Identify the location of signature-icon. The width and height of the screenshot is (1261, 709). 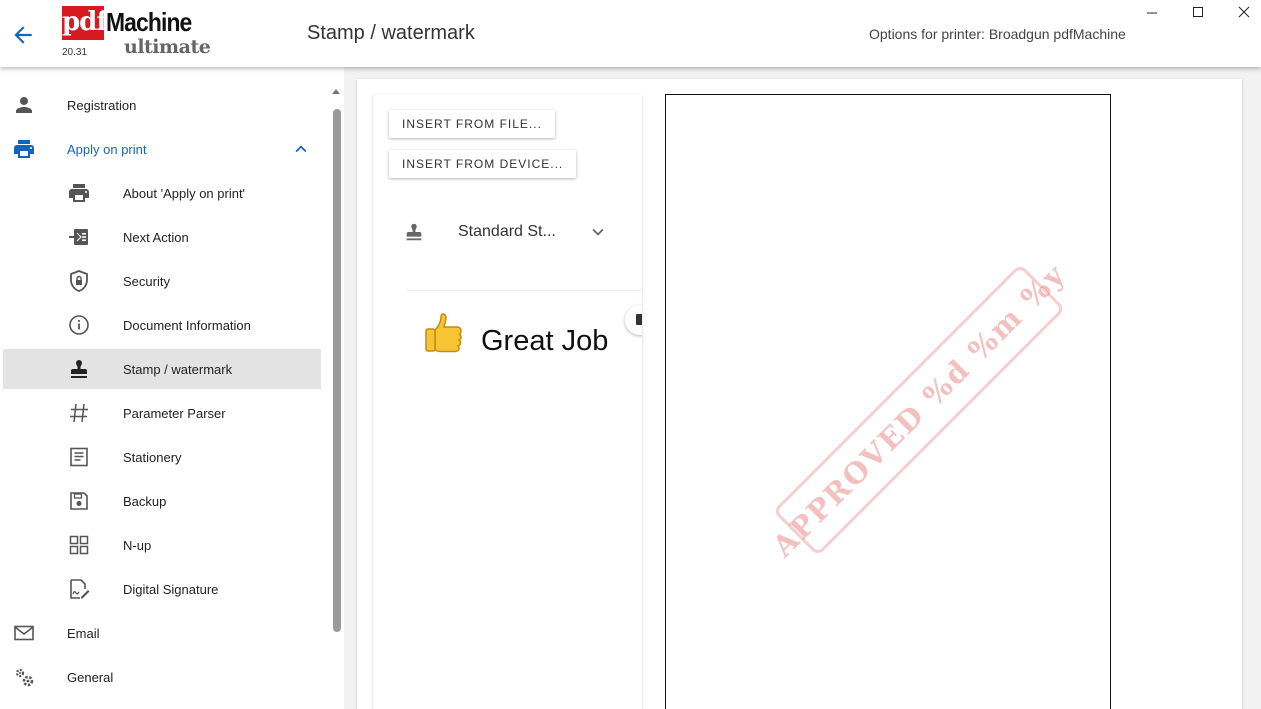
(79, 589).